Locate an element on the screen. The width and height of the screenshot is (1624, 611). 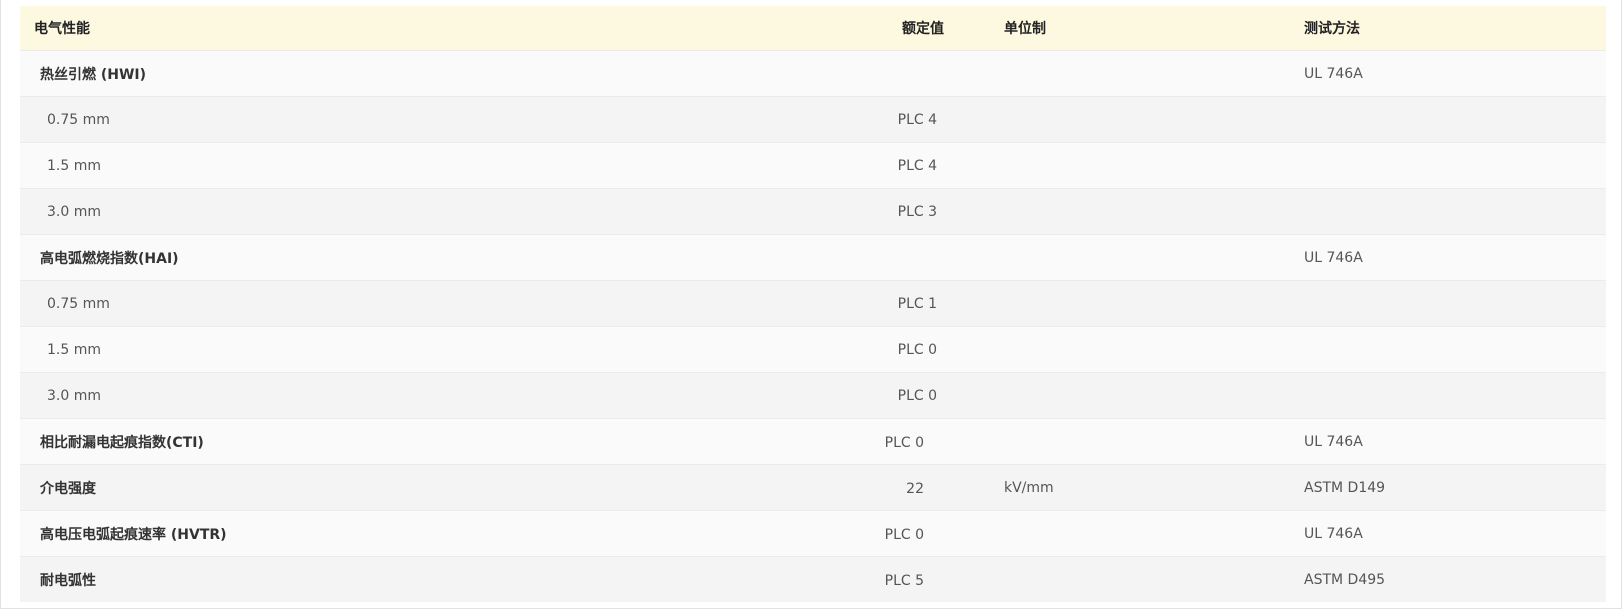
cell-value: PLC 1 is located at coordinates (917, 303).